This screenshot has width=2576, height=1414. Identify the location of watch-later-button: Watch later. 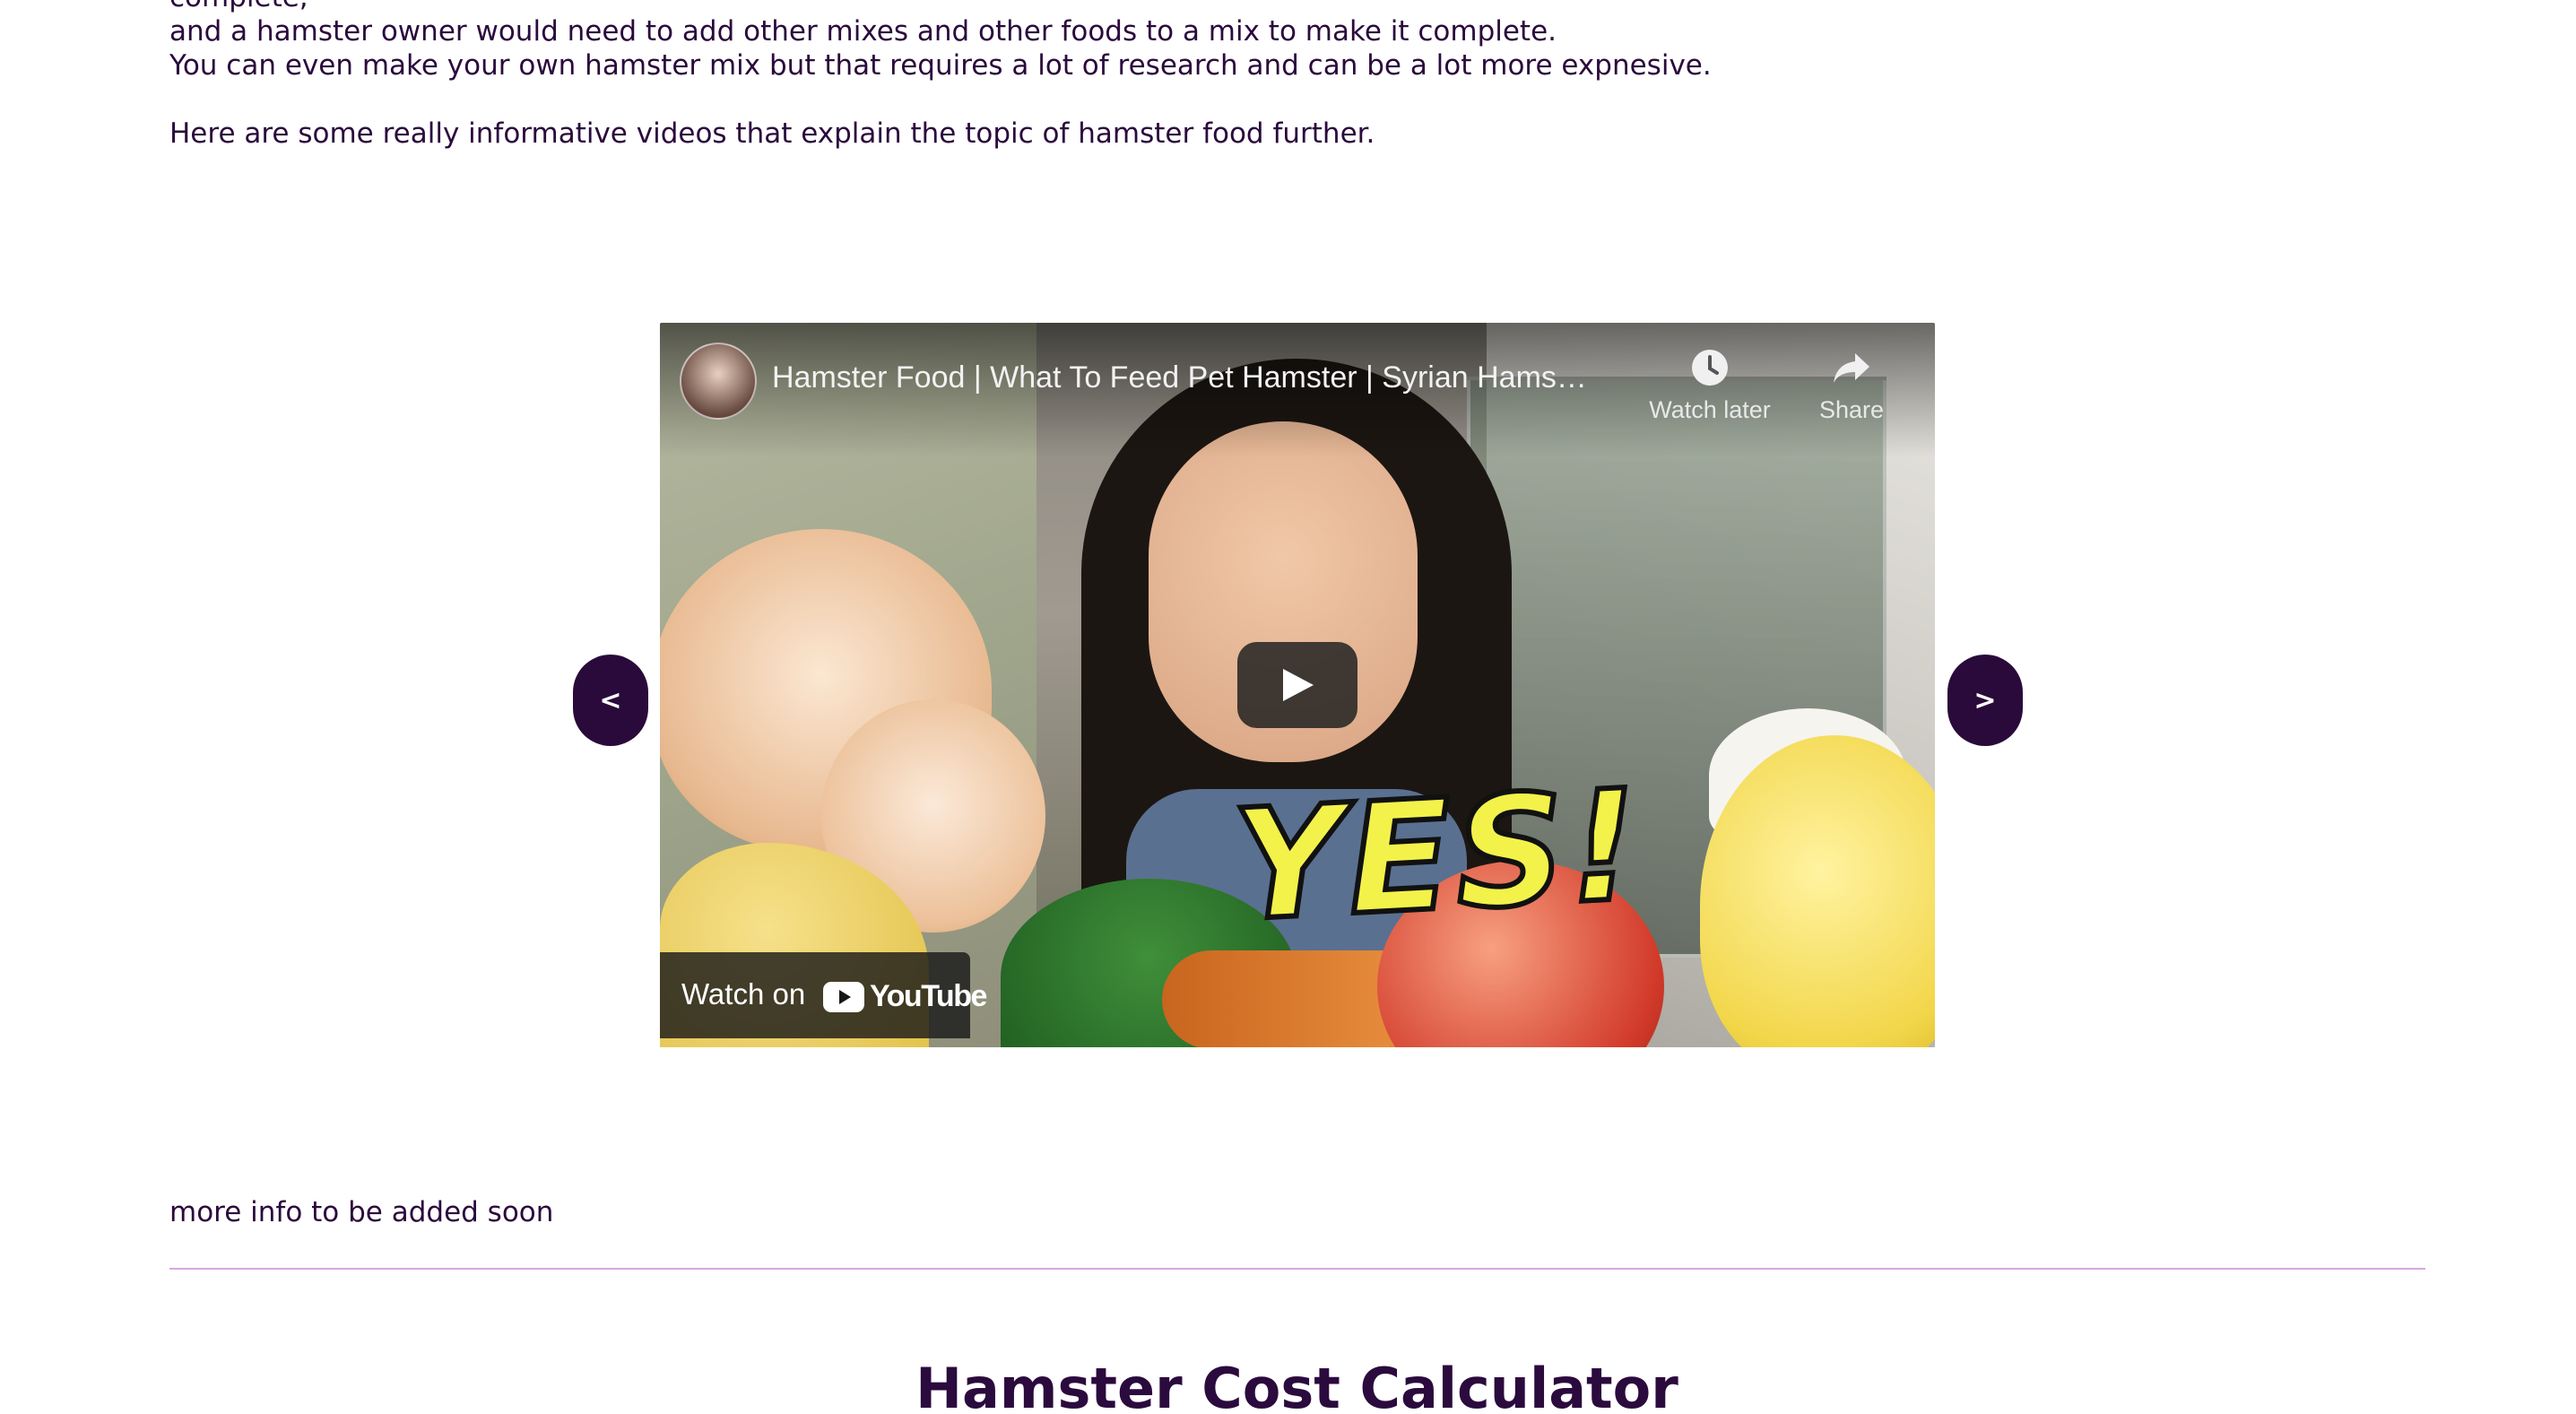
(1710, 382).